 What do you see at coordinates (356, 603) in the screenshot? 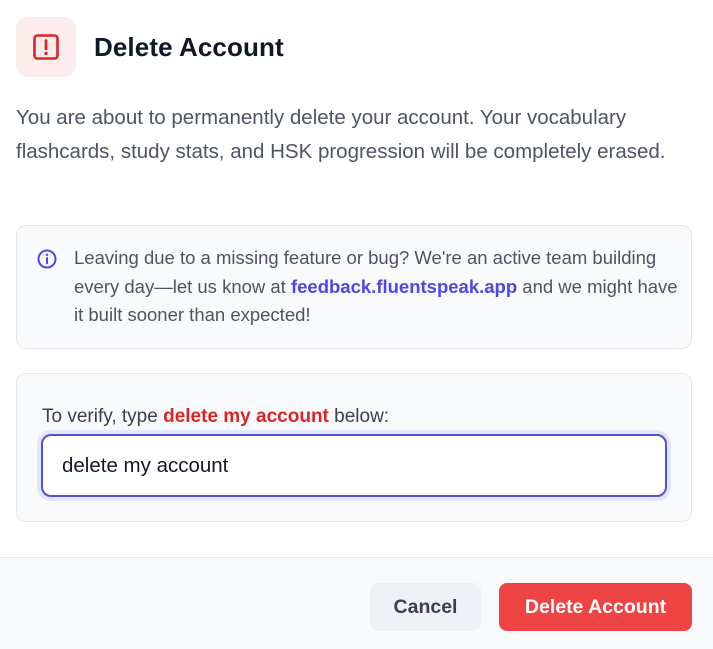
I see `dialog-footer: Cancel Delete Account` at bounding box center [356, 603].